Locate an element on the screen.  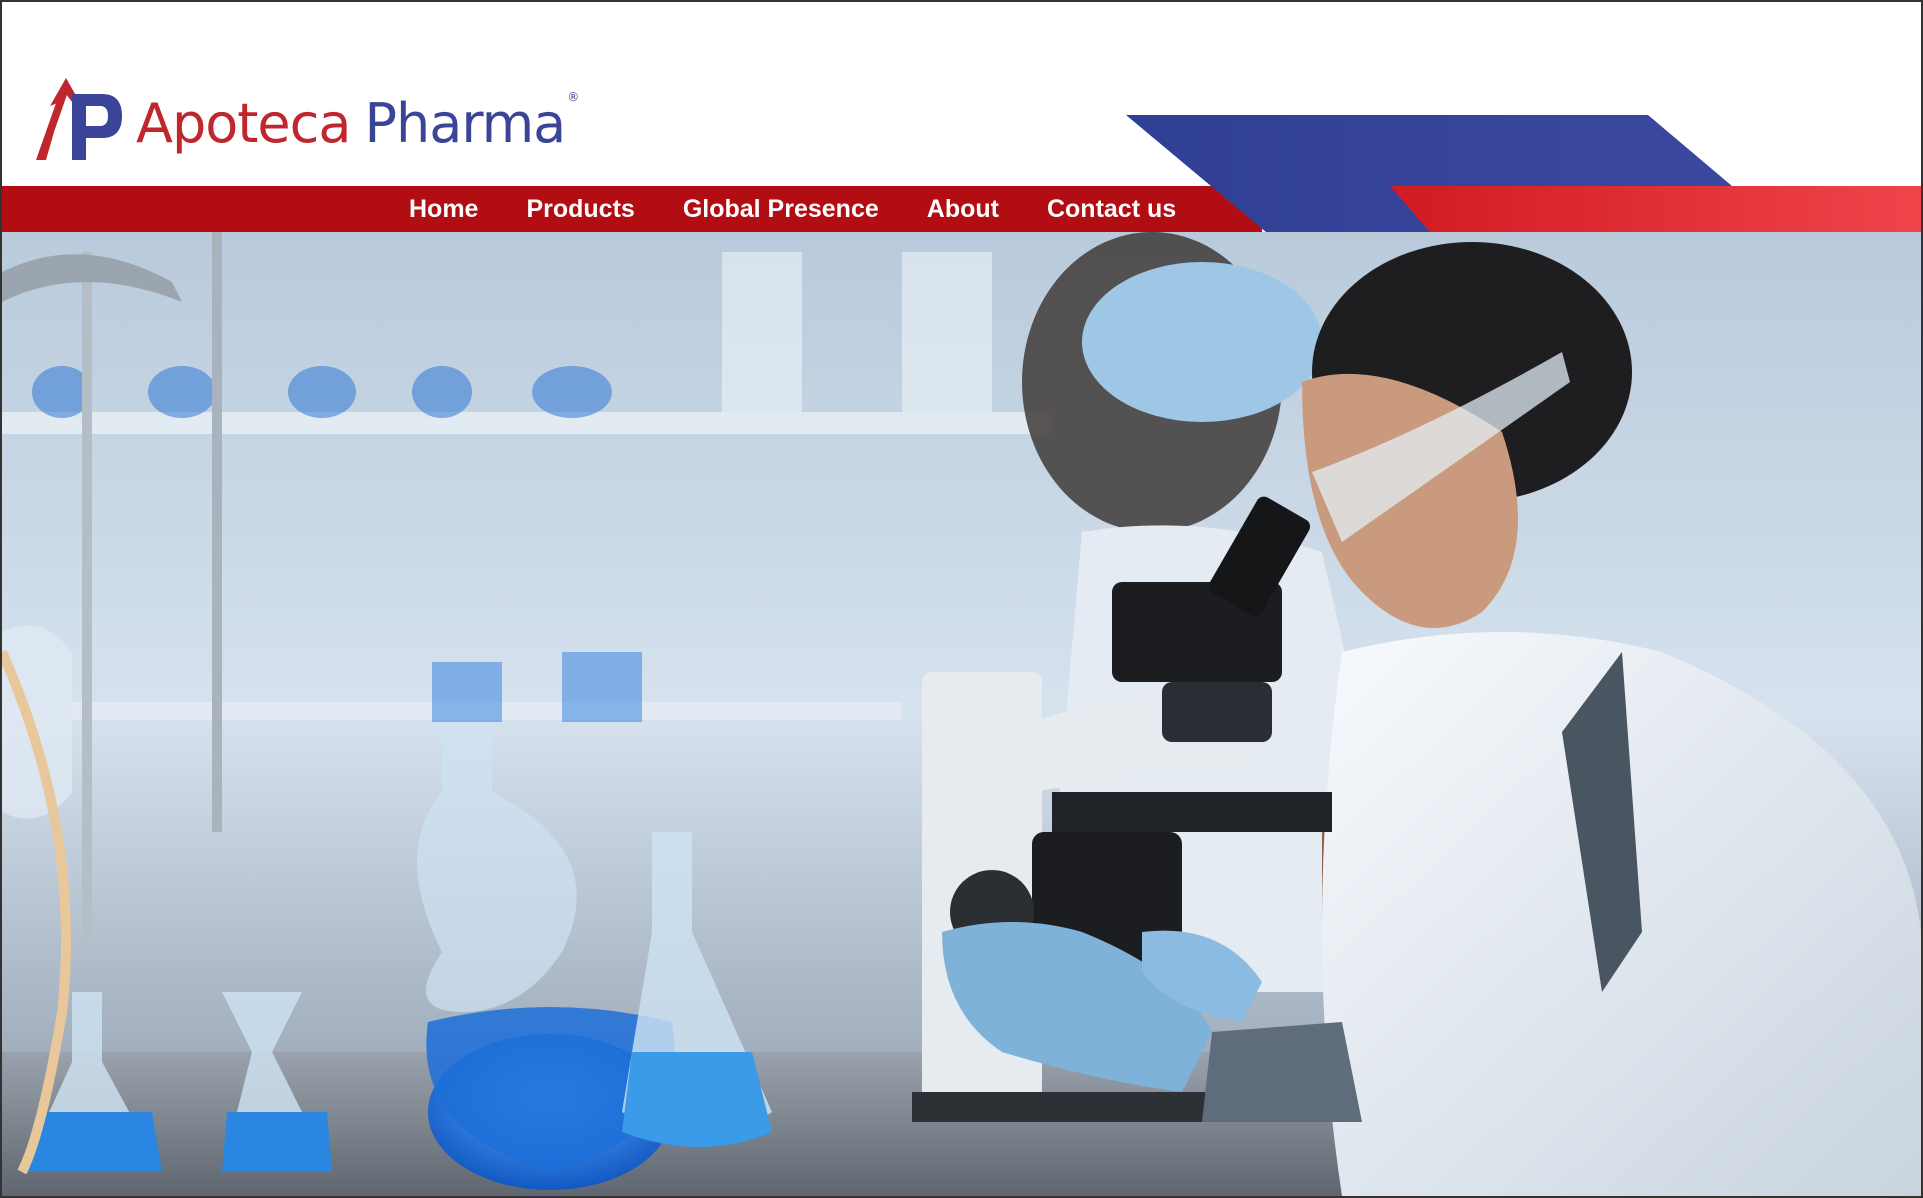
ap-monogram-logo is located at coordinates (79, 119).